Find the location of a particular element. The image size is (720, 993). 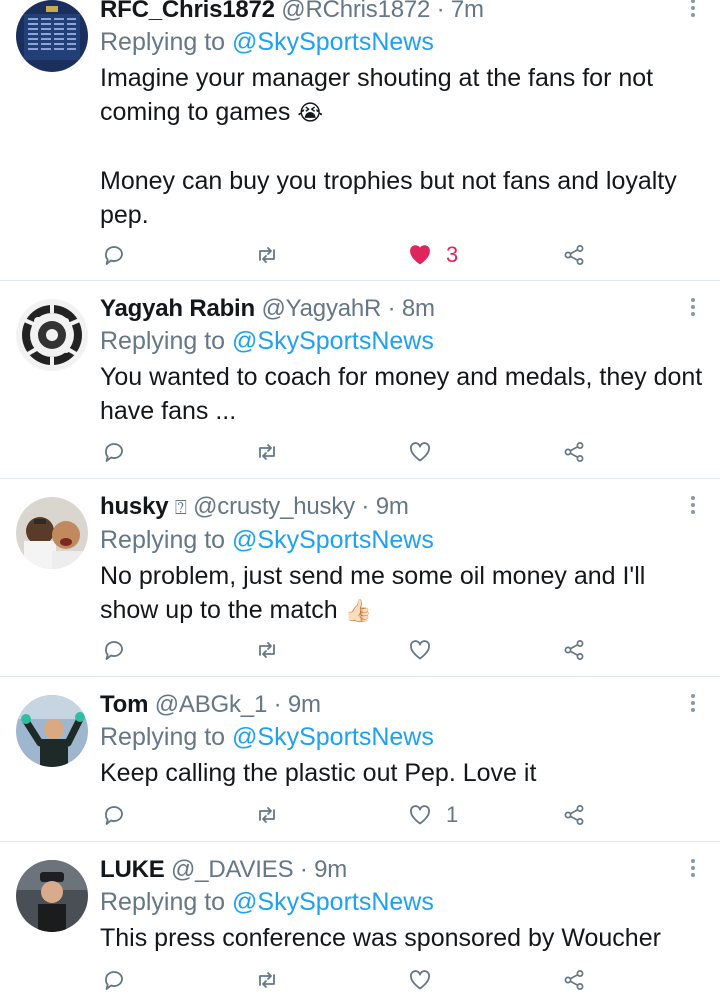

tweet-header: LUKE @_DAVIES · 9m is located at coordinates (403, 870).